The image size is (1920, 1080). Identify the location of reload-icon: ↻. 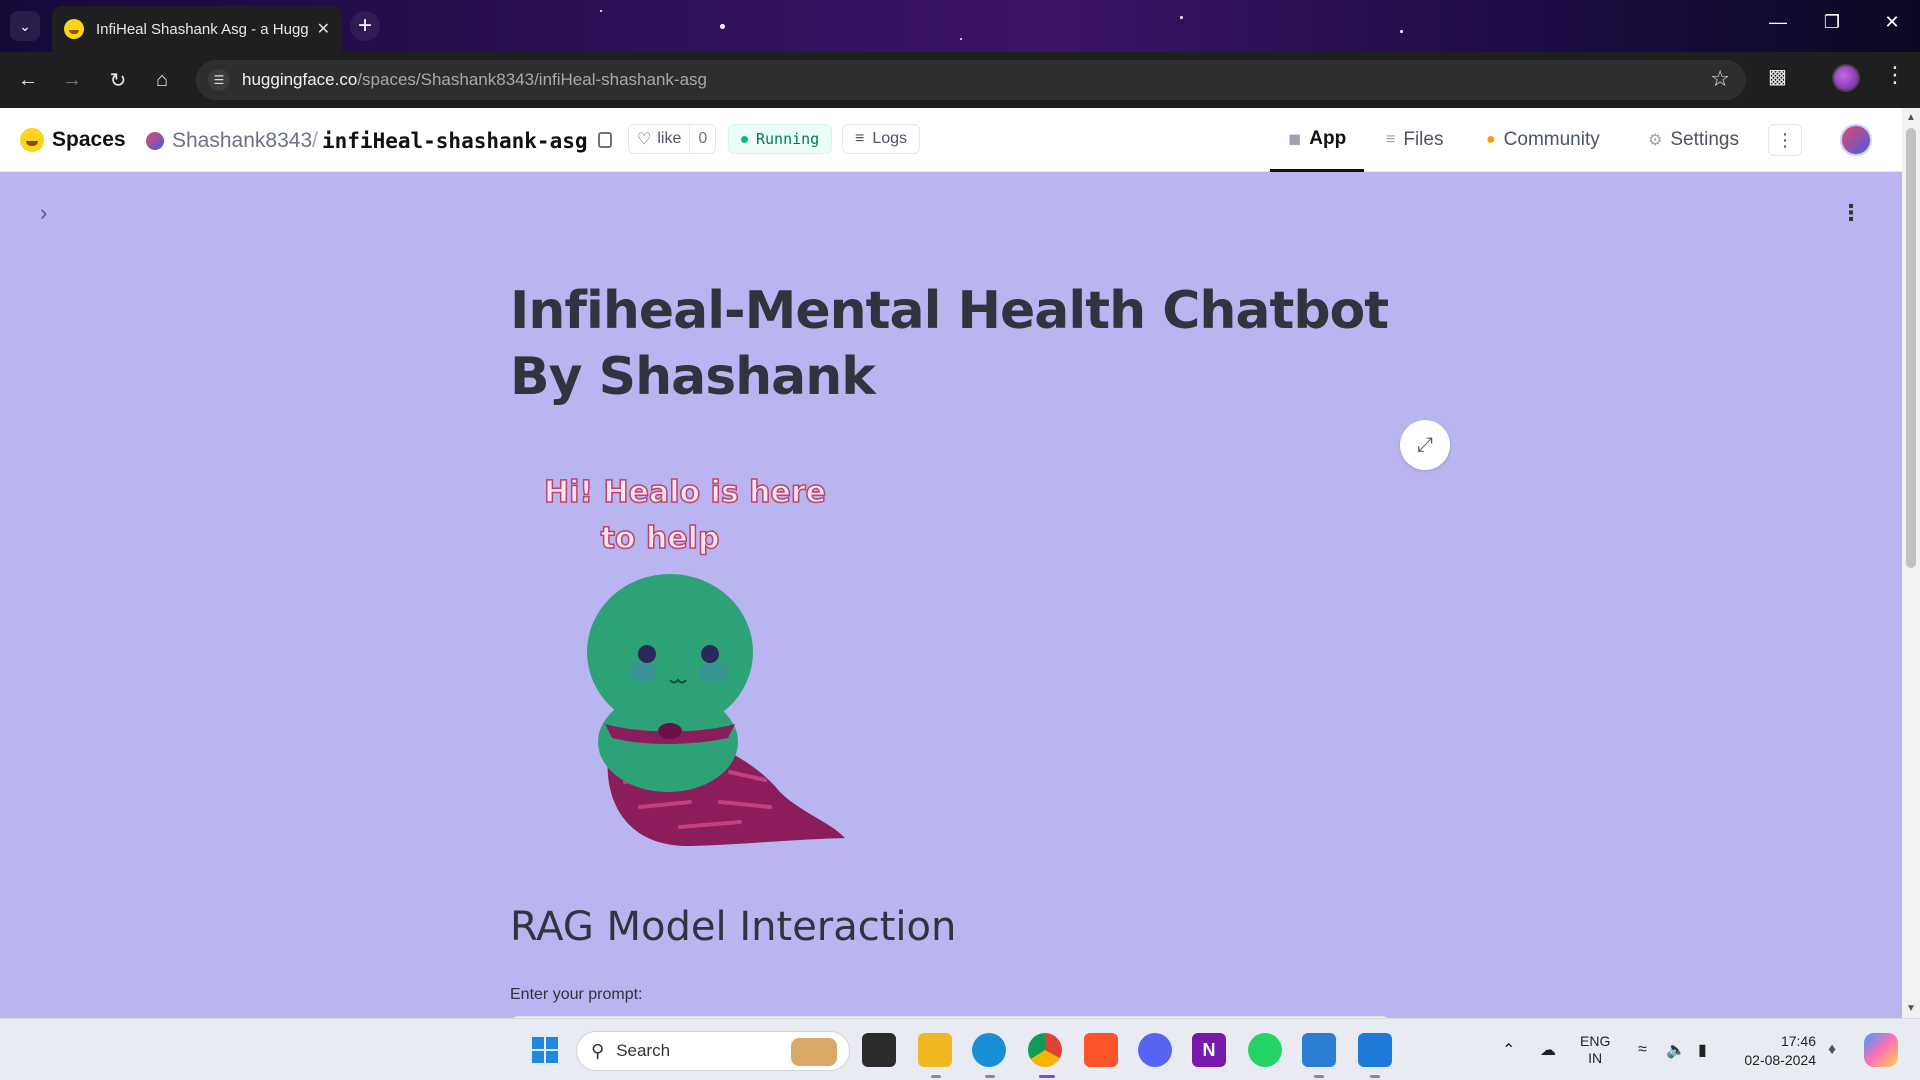
(118, 80).